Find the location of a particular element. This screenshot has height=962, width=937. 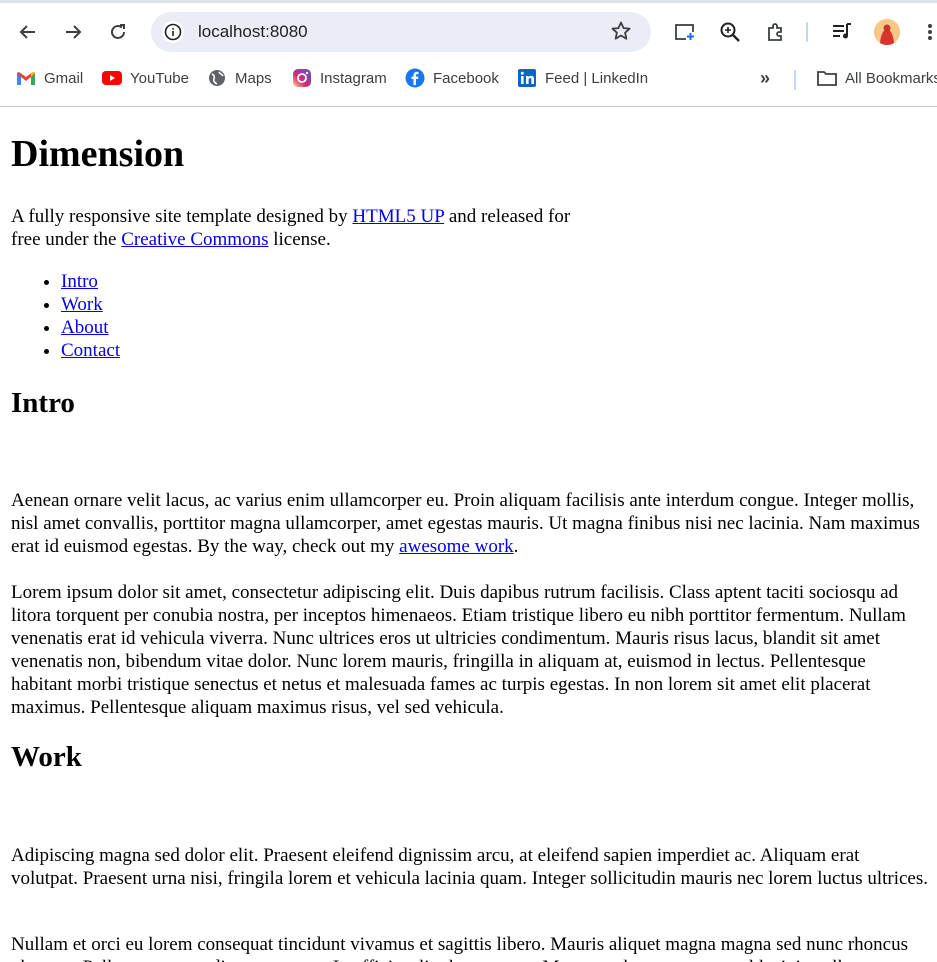

facebook-icon is located at coordinates (415, 78).